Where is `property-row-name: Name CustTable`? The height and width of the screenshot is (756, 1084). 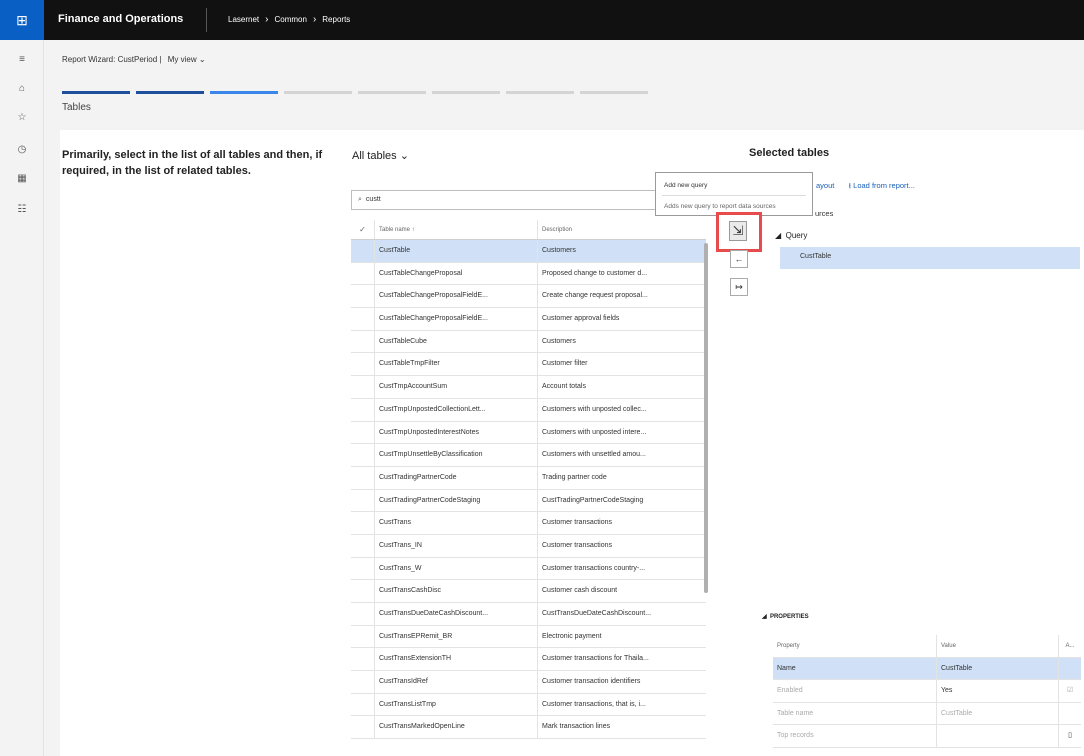 property-row-name: Name CustTable is located at coordinates (927, 668).